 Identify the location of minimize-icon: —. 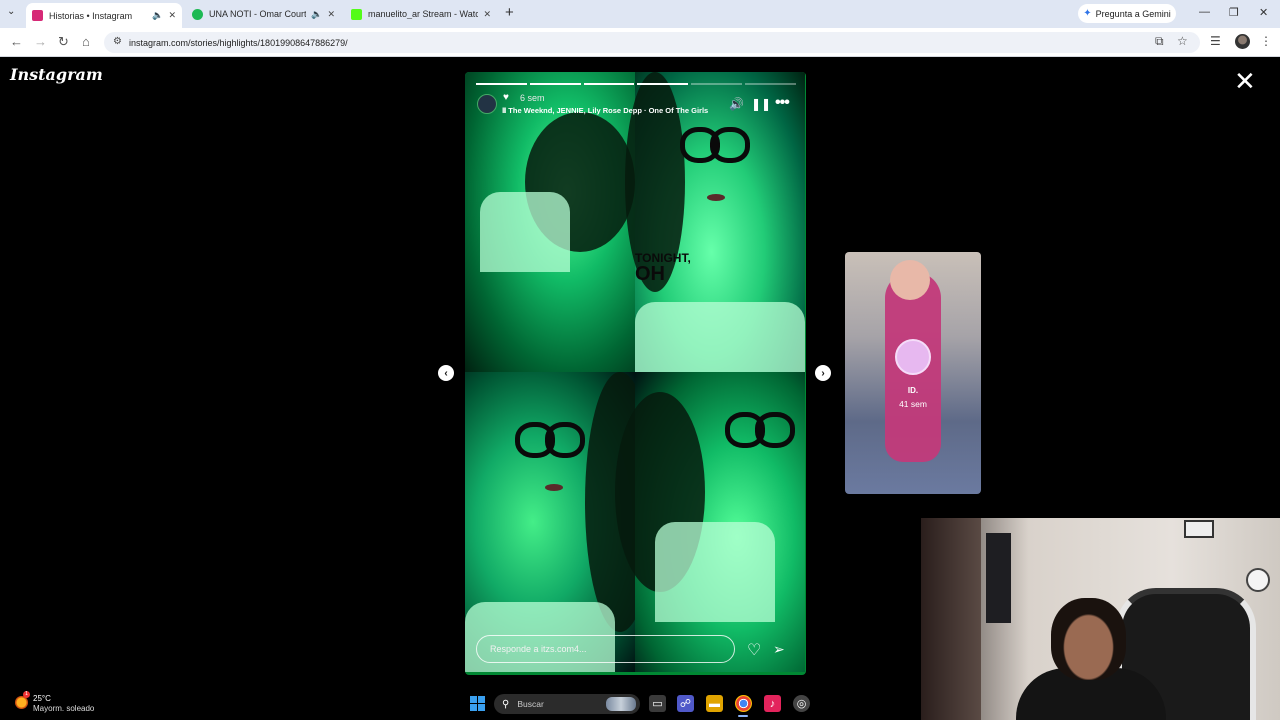
(1204, 12).